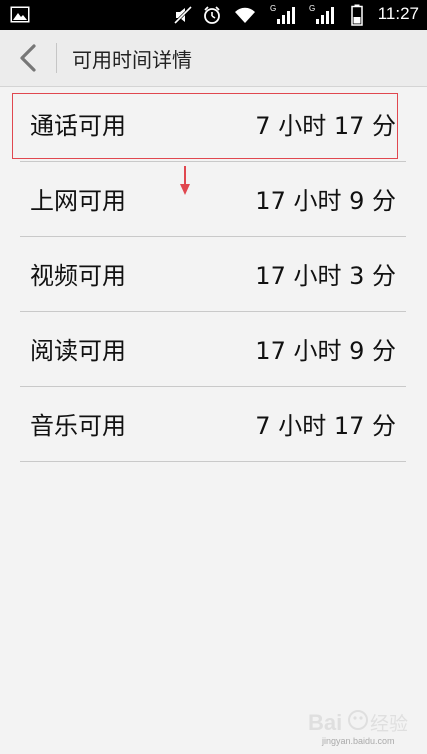 The image size is (427, 754). Describe the element at coordinates (213, 274) in the screenshot. I see `list-item-video: 视频可用 17 小时 3 分` at that location.